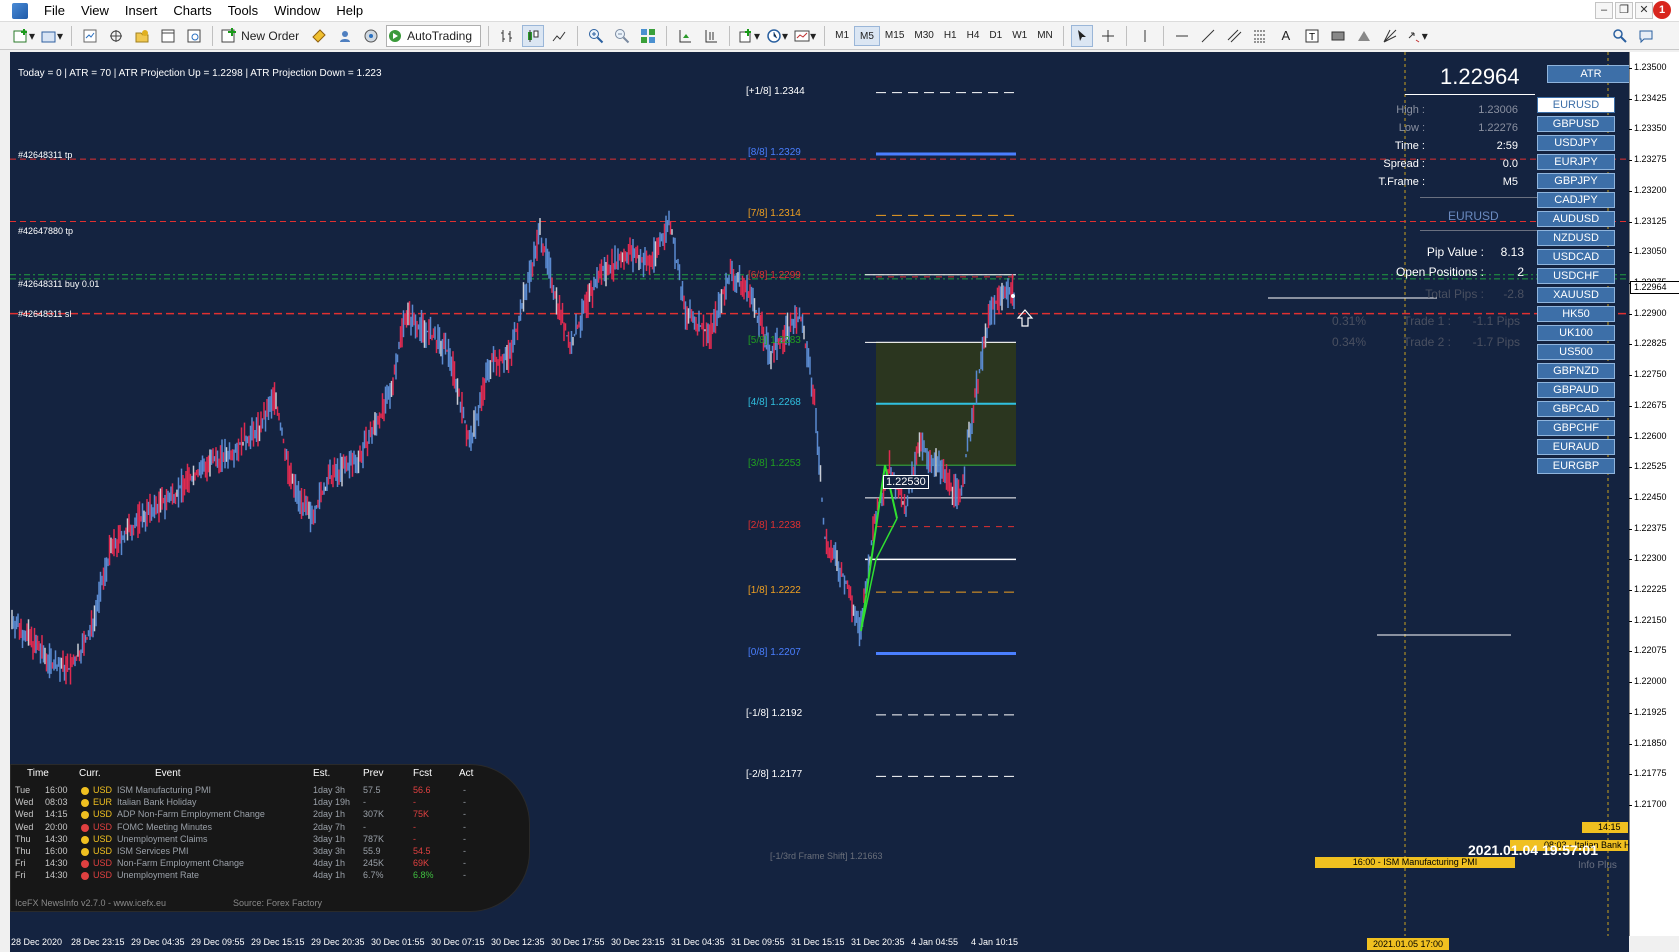 The image size is (1679, 952). Describe the element at coordinates (973, 36) in the screenshot. I see `timeframe-h4: H4` at that location.